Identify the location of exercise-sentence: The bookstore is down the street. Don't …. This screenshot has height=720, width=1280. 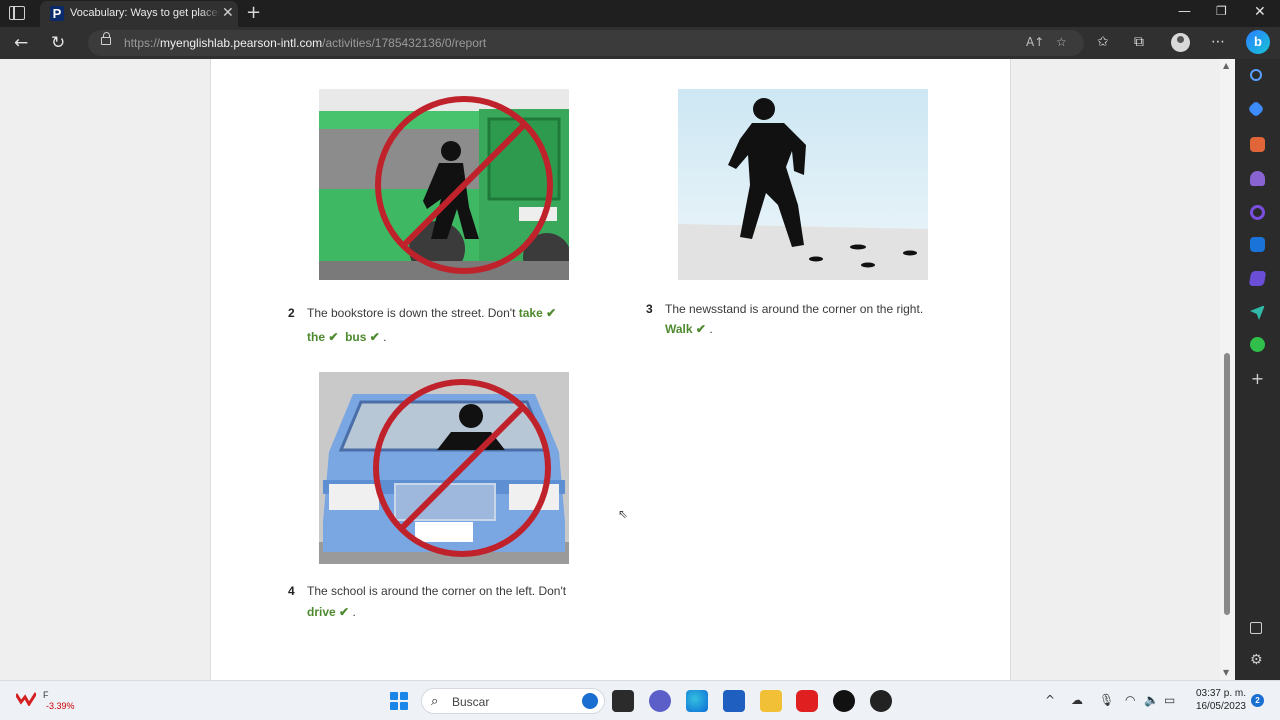
(442, 325).